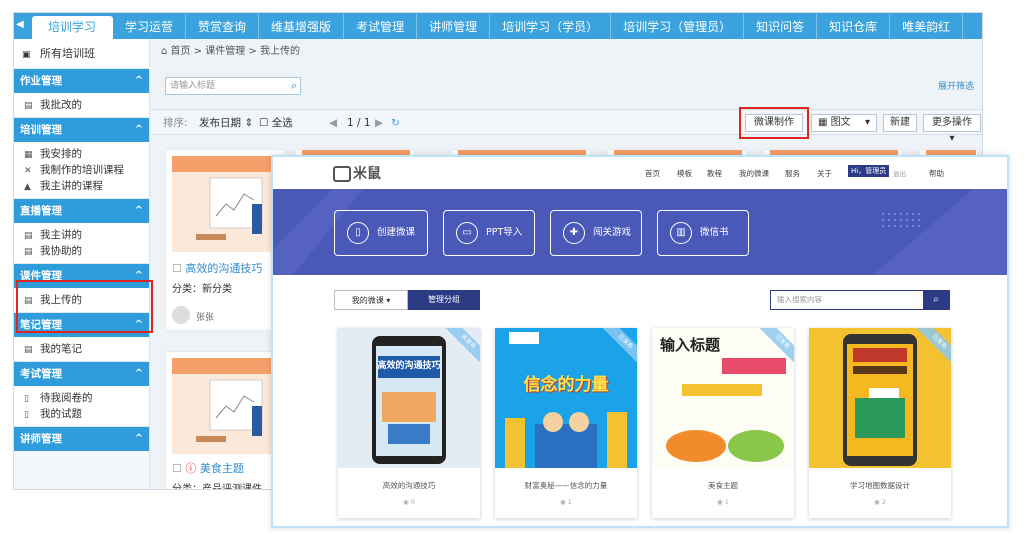  I want to click on next-page-icon: ▶, so click(379, 123).